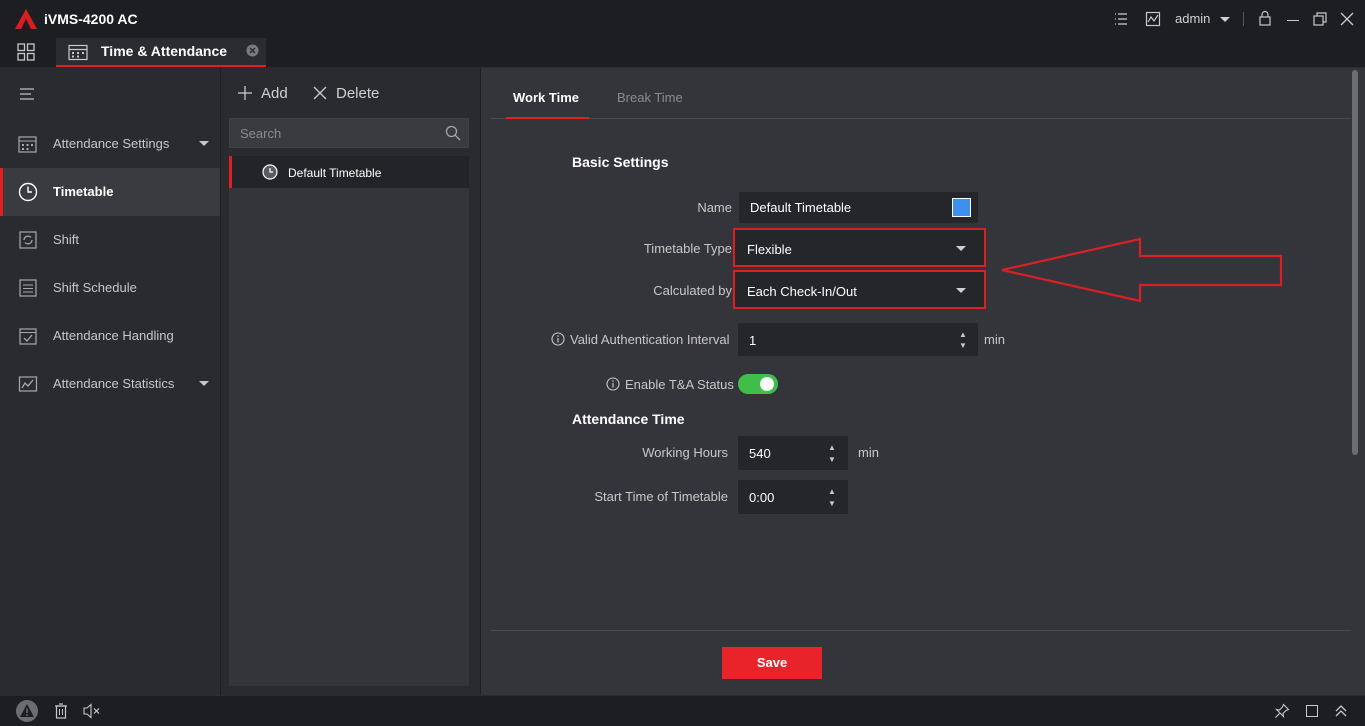  Describe the element at coordinates (679, 384) in the screenshot. I see `ta-status-label: Enable T&A Status` at that location.